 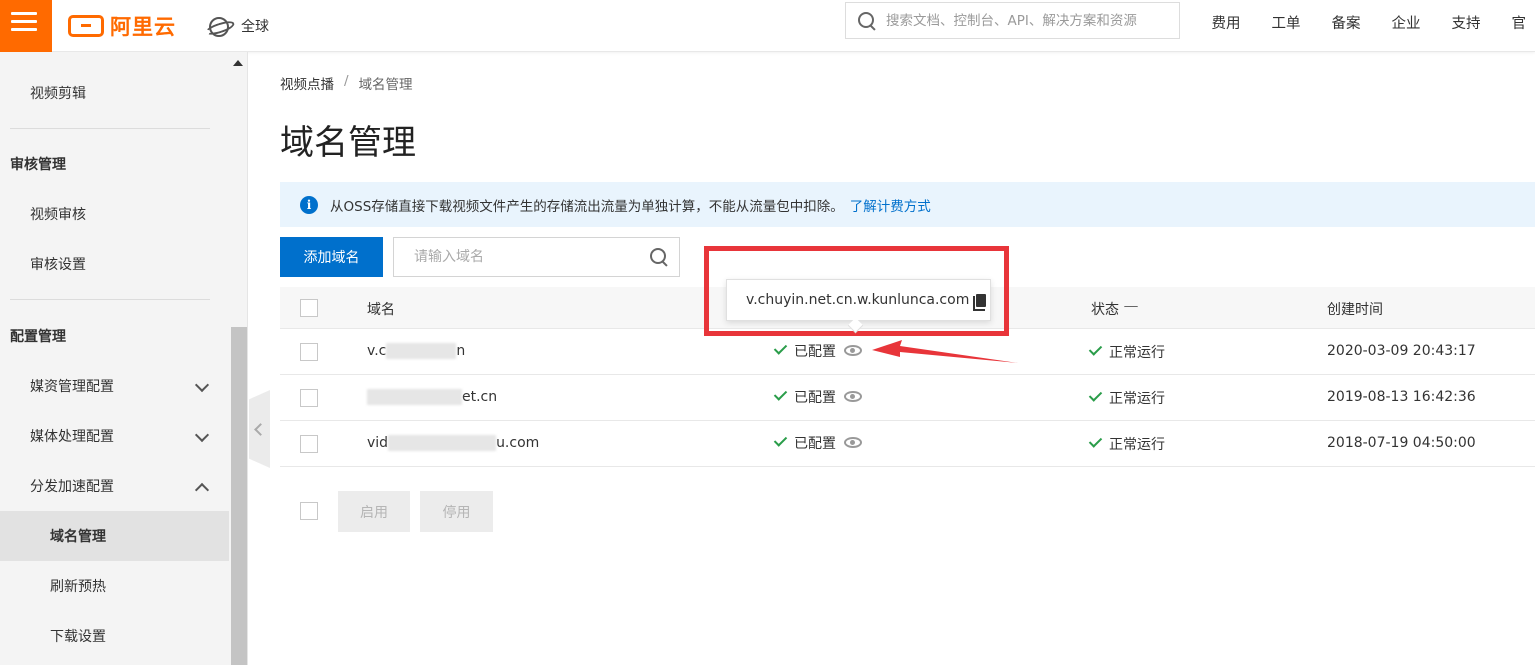 I want to click on sidebar-item-label: 域名管理, so click(x=78, y=537).